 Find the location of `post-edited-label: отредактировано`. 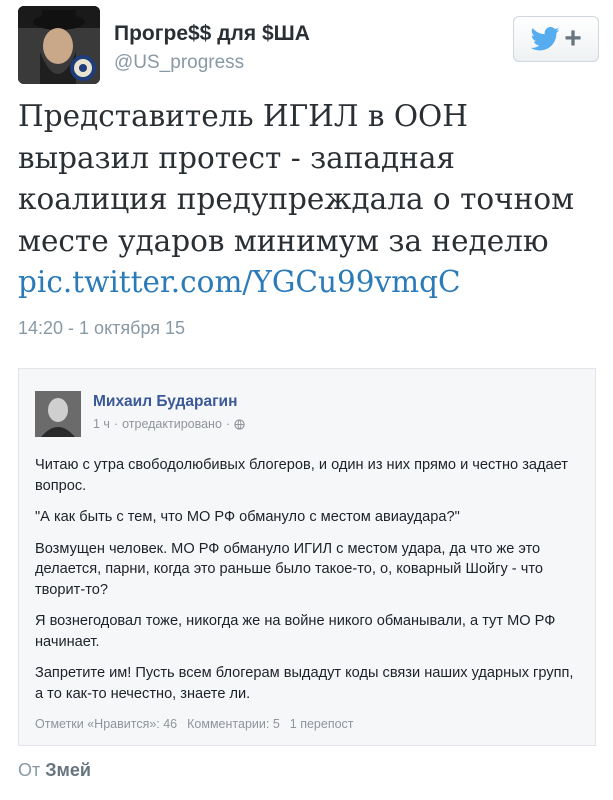

post-edited-label: отредактировано is located at coordinates (172, 424).